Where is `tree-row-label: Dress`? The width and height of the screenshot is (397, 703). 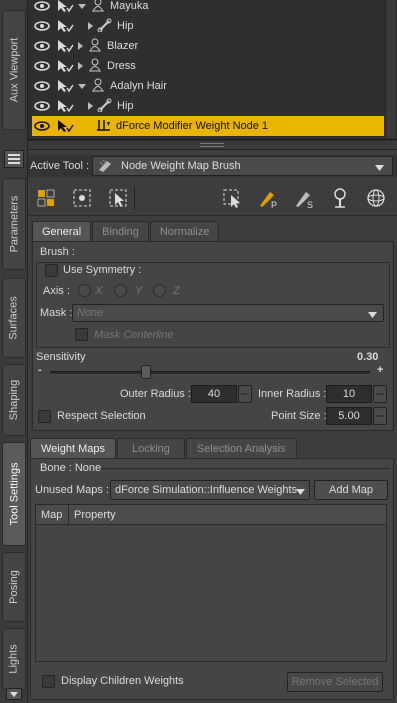 tree-row-label: Dress is located at coordinates (121, 66).